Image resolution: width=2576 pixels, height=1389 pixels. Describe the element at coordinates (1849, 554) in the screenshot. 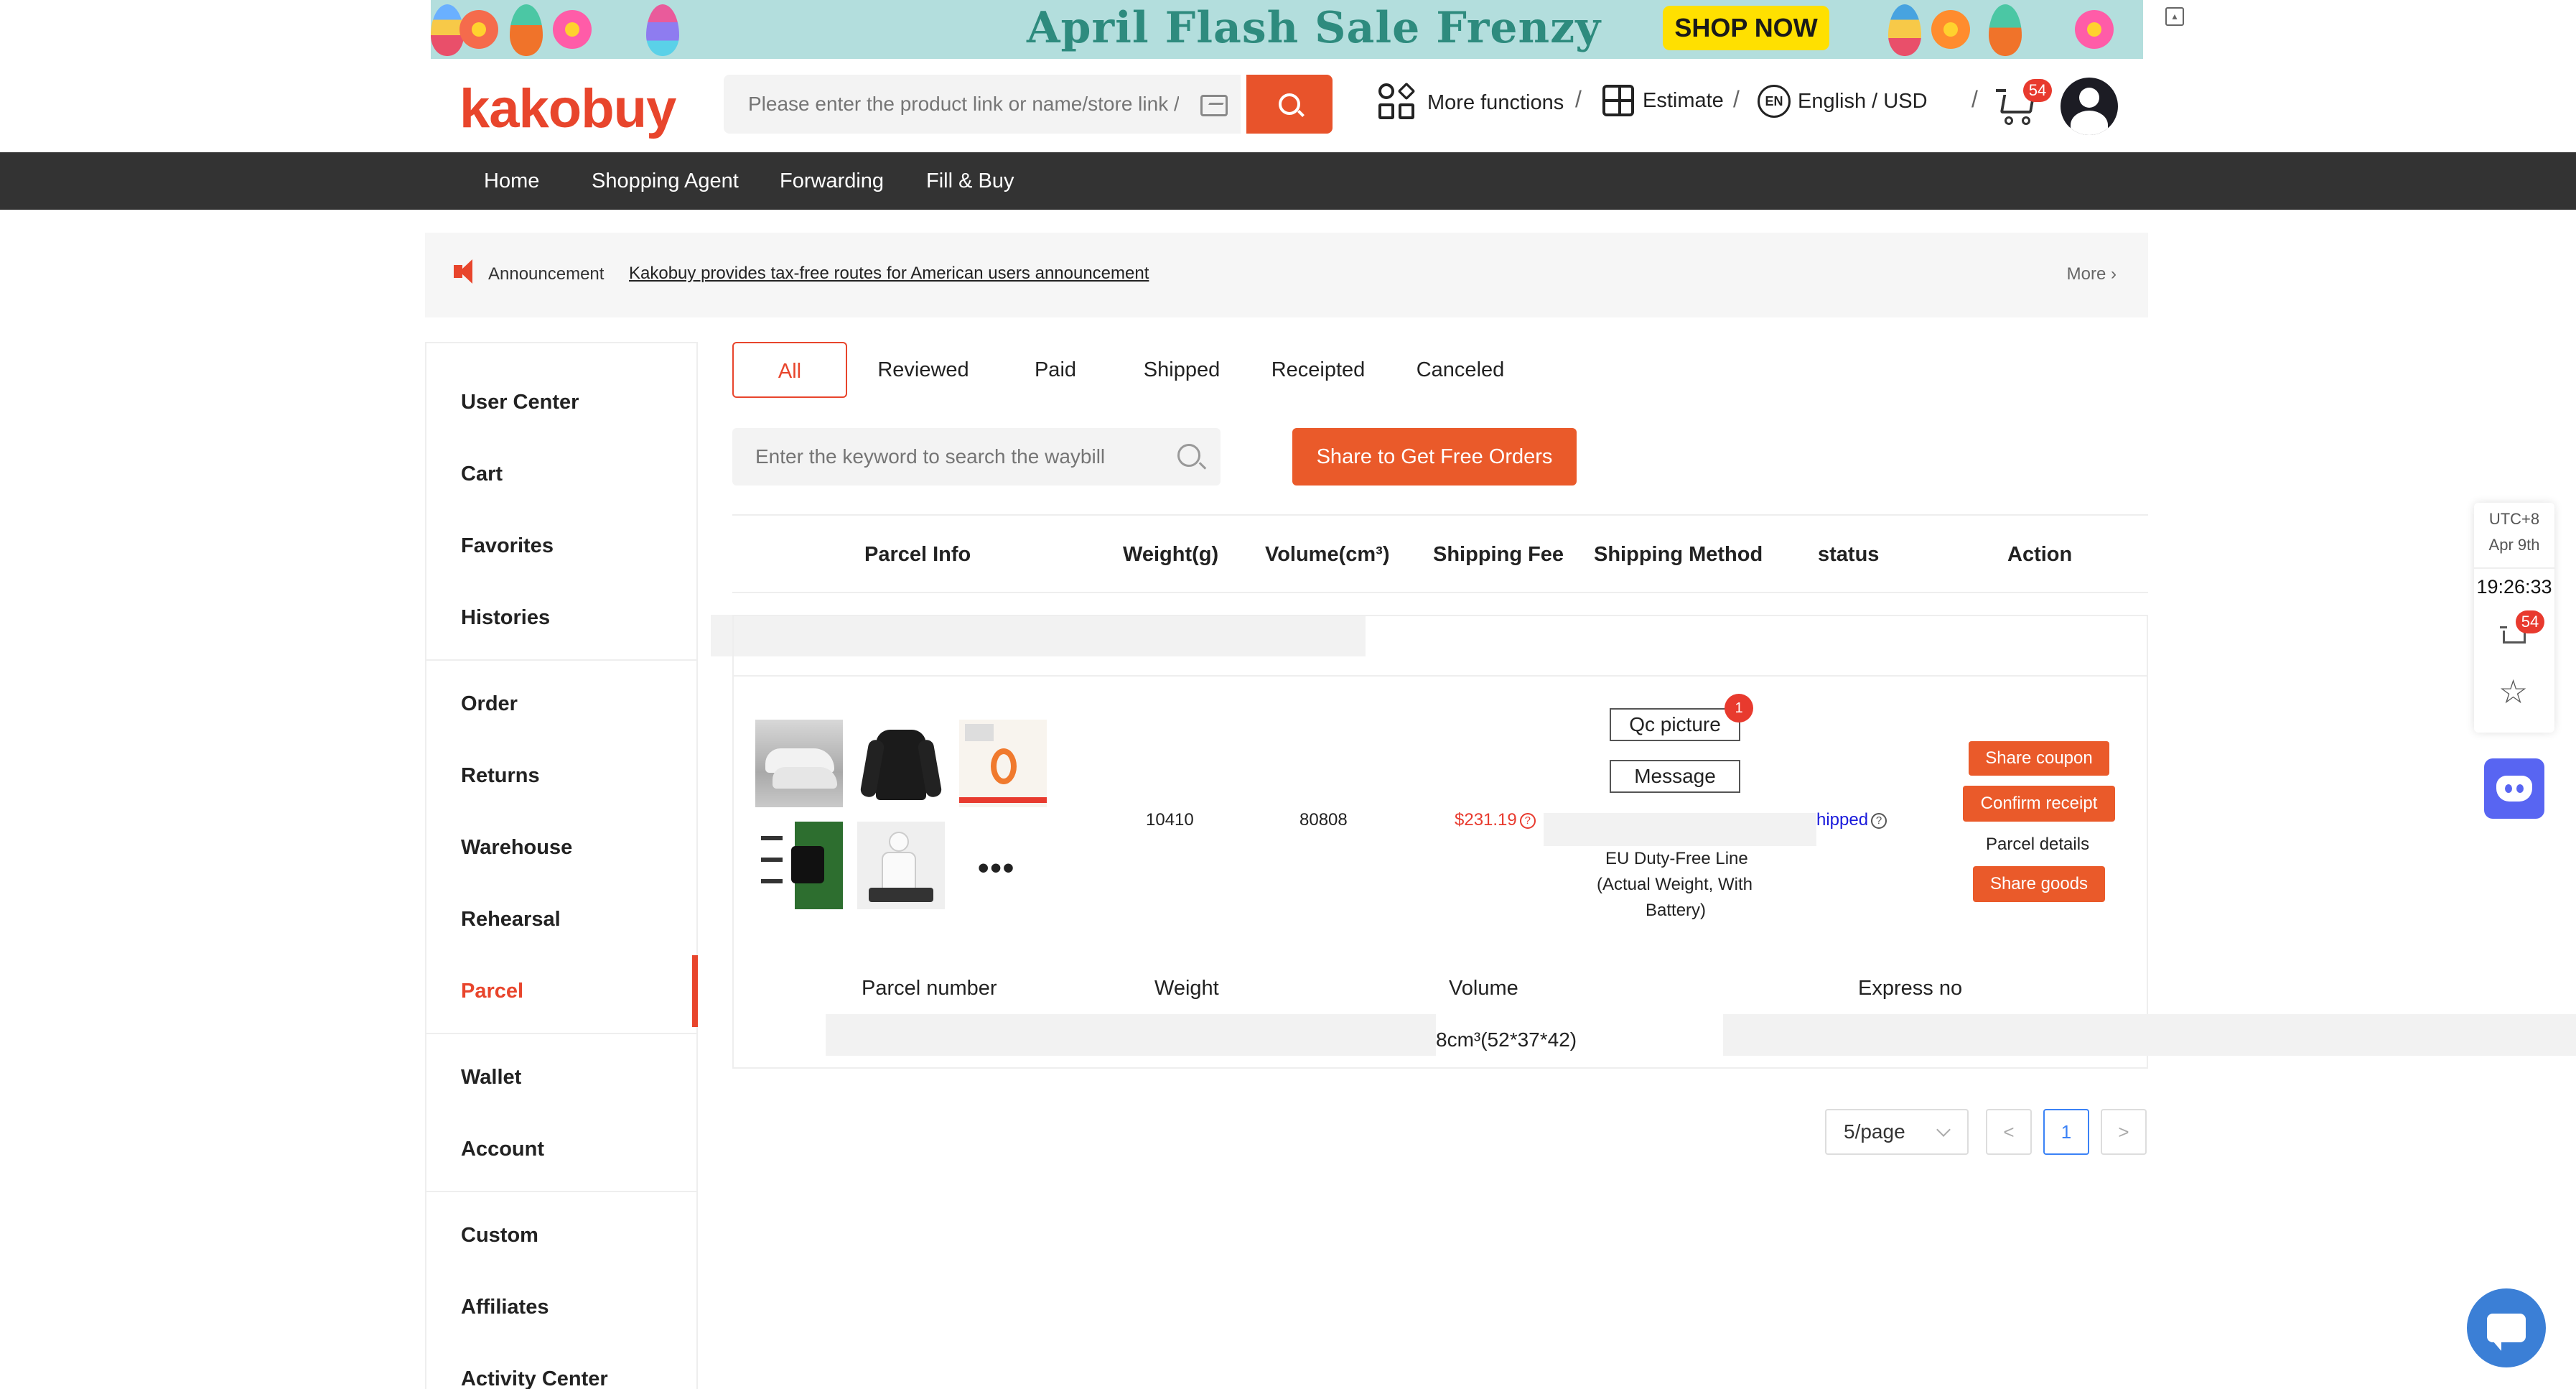

I see `col-status: status` at that location.